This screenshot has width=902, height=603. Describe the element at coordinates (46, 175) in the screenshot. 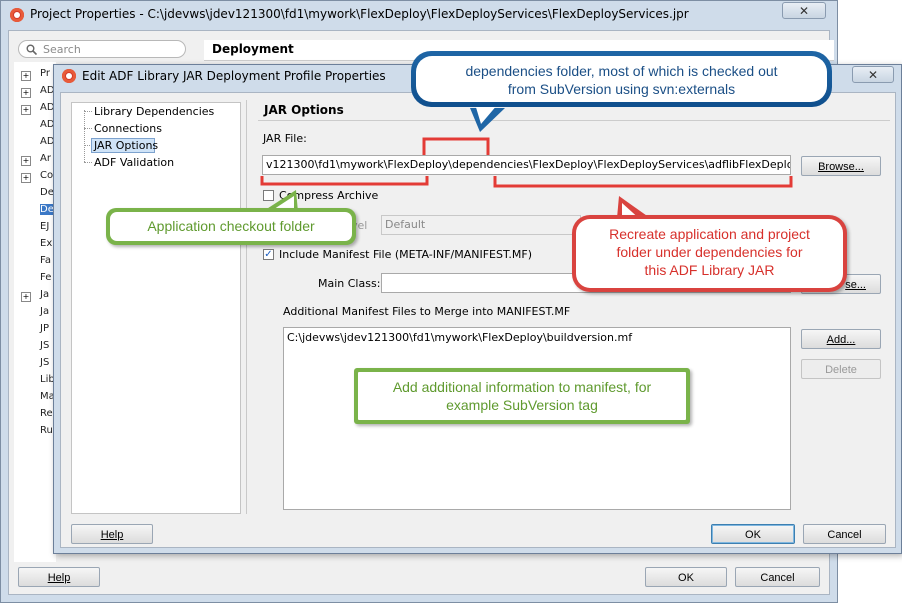

I see `outer-tree-item: Co` at that location.